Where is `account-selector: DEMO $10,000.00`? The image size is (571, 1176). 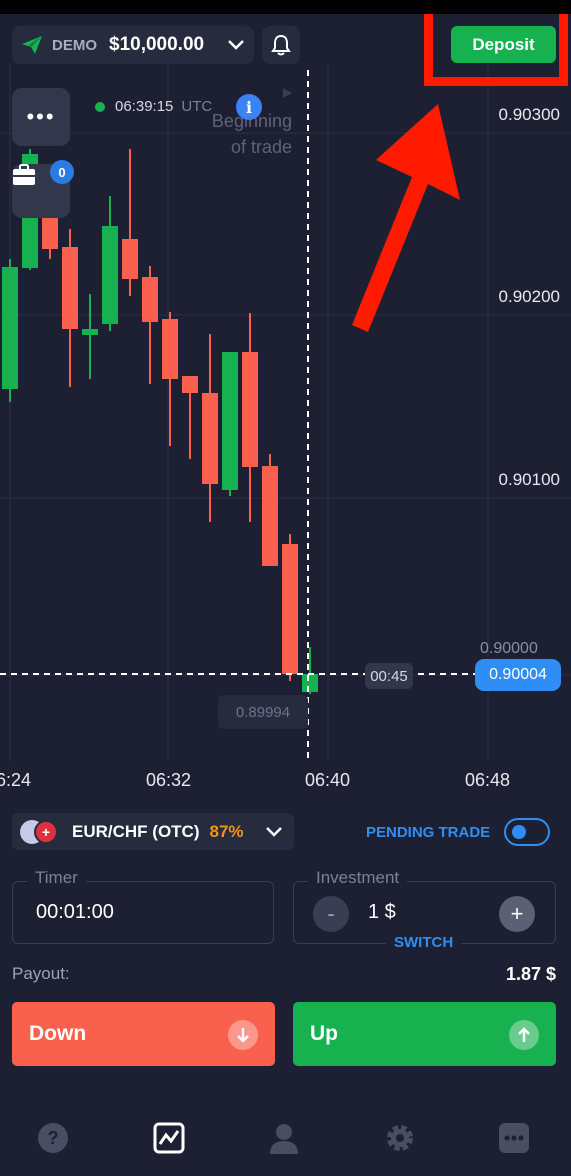
account-selector: DEMO $10,000.00 is located at coordinates (133, 45).